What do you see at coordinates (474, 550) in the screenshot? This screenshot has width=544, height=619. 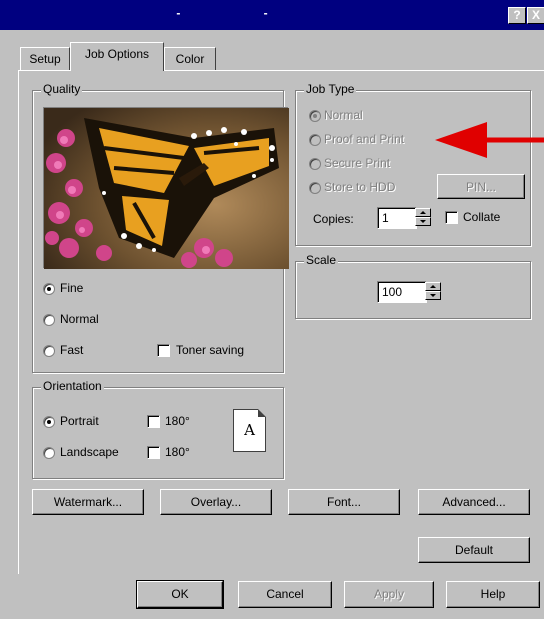 I see `default-button: Default` at bounding box center [474, 550].